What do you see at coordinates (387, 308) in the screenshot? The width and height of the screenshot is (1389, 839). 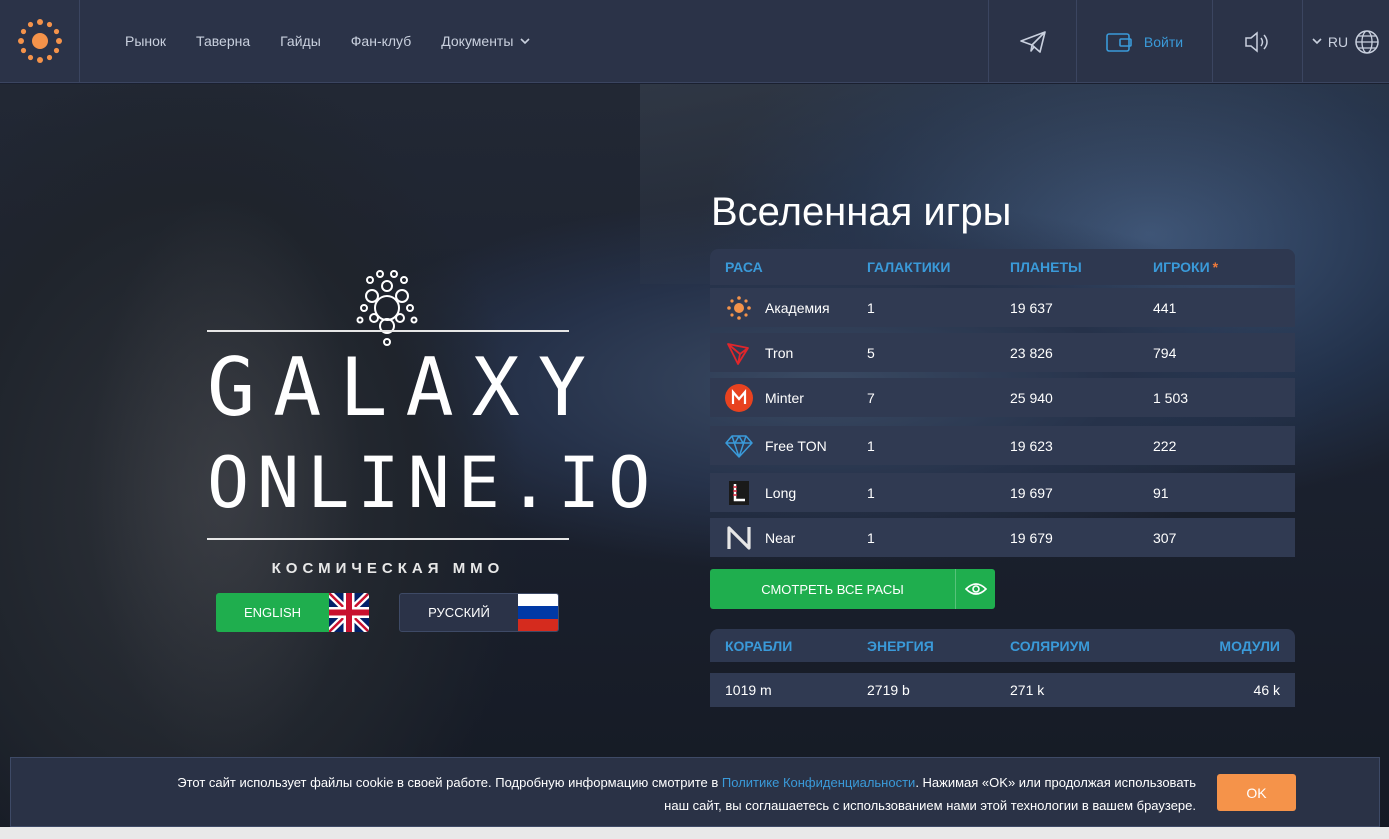 I see `brand-logo-icon` at bounding box center [387, 308].